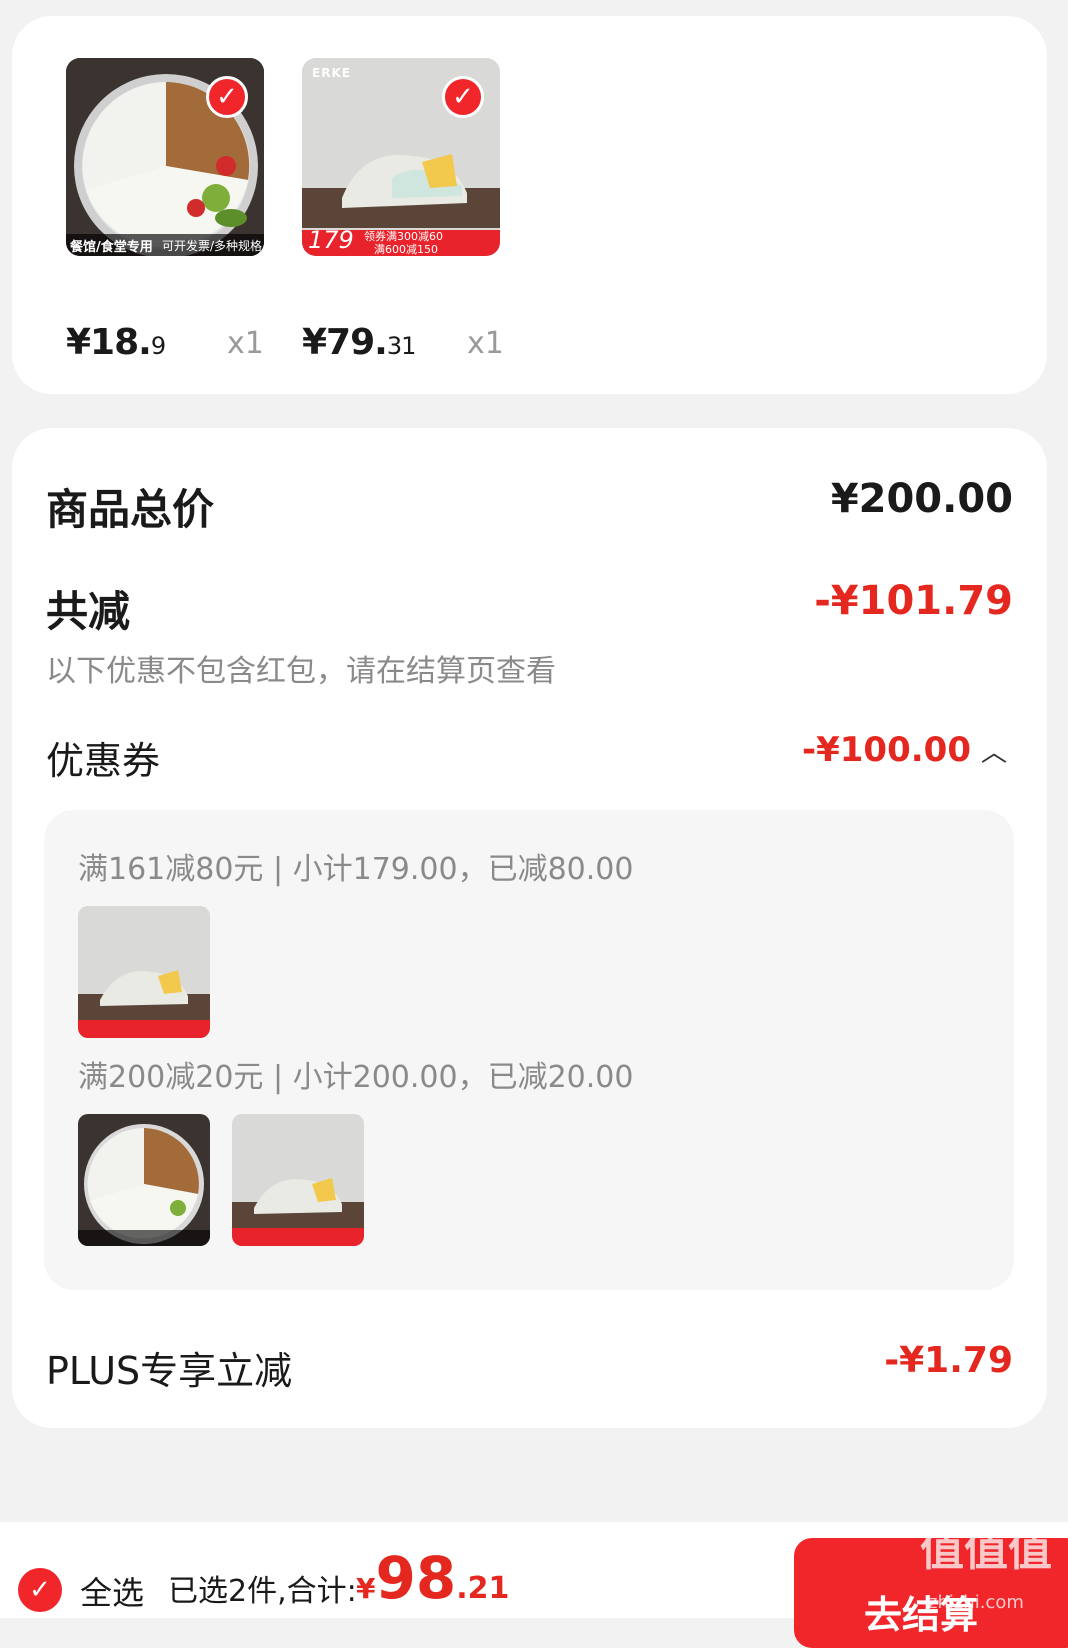 The image size is (1068, 1648). I want to click on select-all-check-icon: ✓, so click(40, 1590).